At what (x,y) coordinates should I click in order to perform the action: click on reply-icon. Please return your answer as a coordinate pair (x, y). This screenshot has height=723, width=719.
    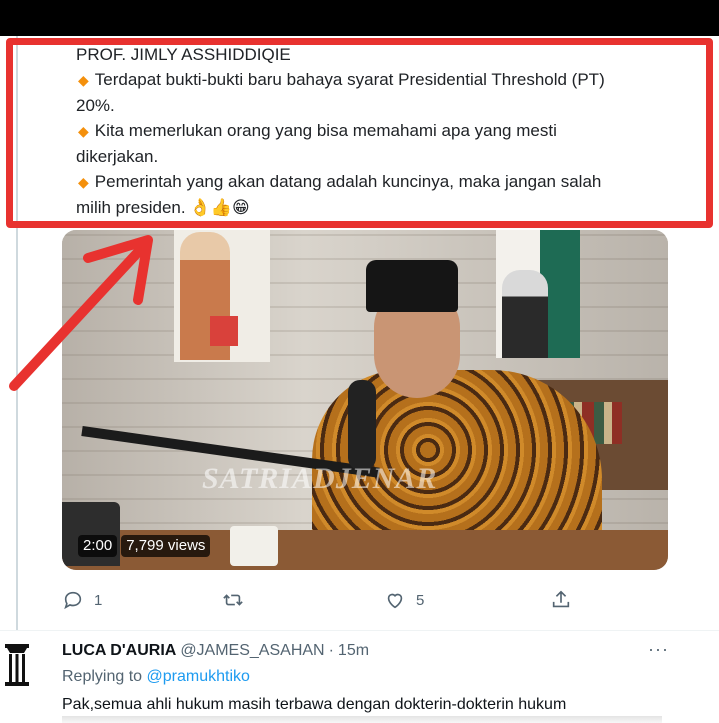
    Looking at the image, I should click on (73, 600).